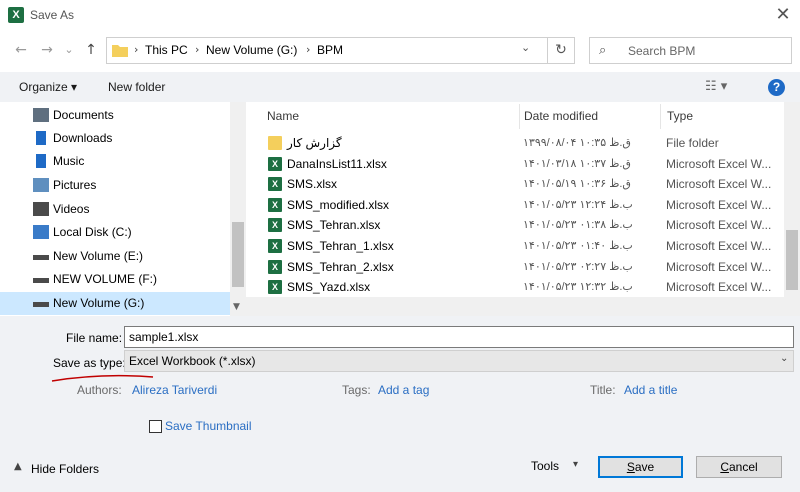 Image resolution: width=800 pixels, height=492 pixels. Describe the element at coordinates (330, 50) in the screenshot. I see `breadcrumb-bpm: BPM` at that location.